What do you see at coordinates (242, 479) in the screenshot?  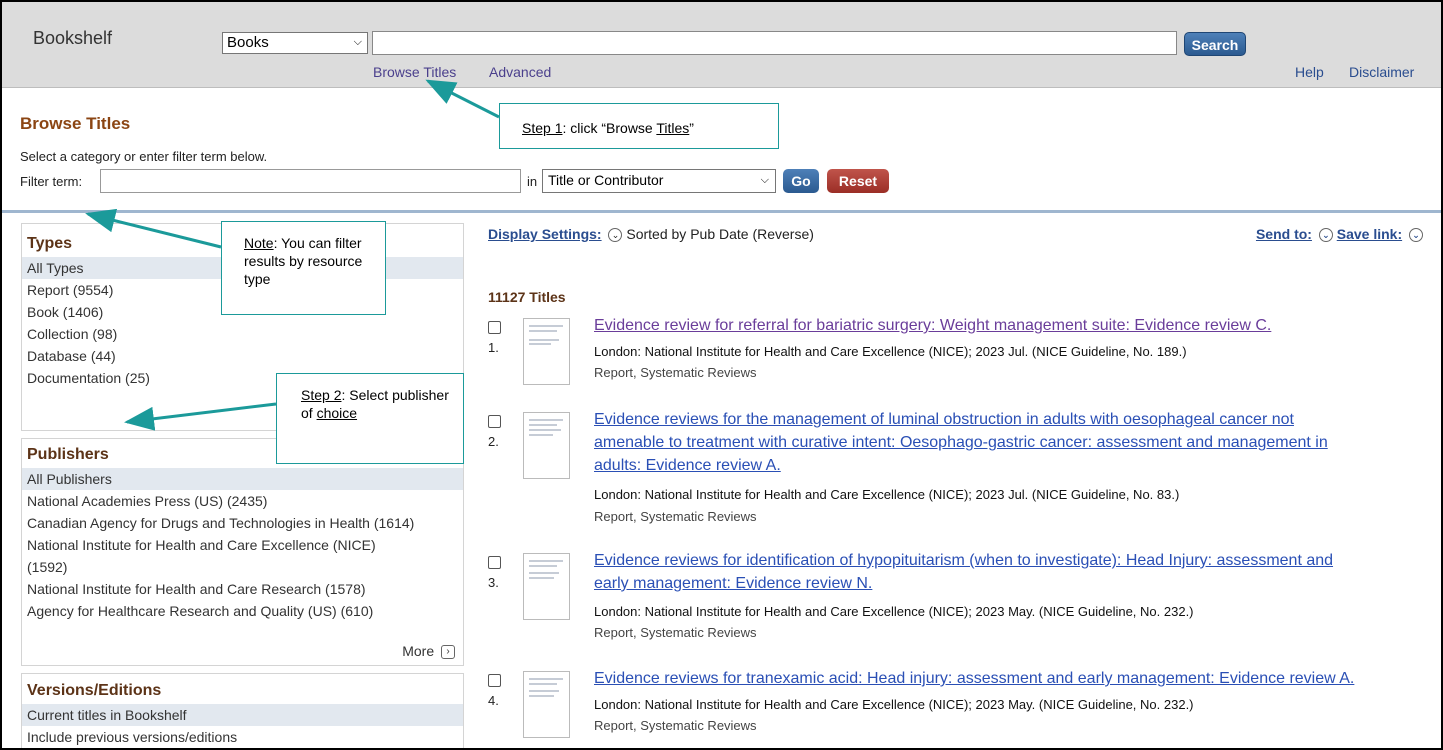 I see `facet-item-all-publishers: All Publishers` at bounding box center [242, 479].